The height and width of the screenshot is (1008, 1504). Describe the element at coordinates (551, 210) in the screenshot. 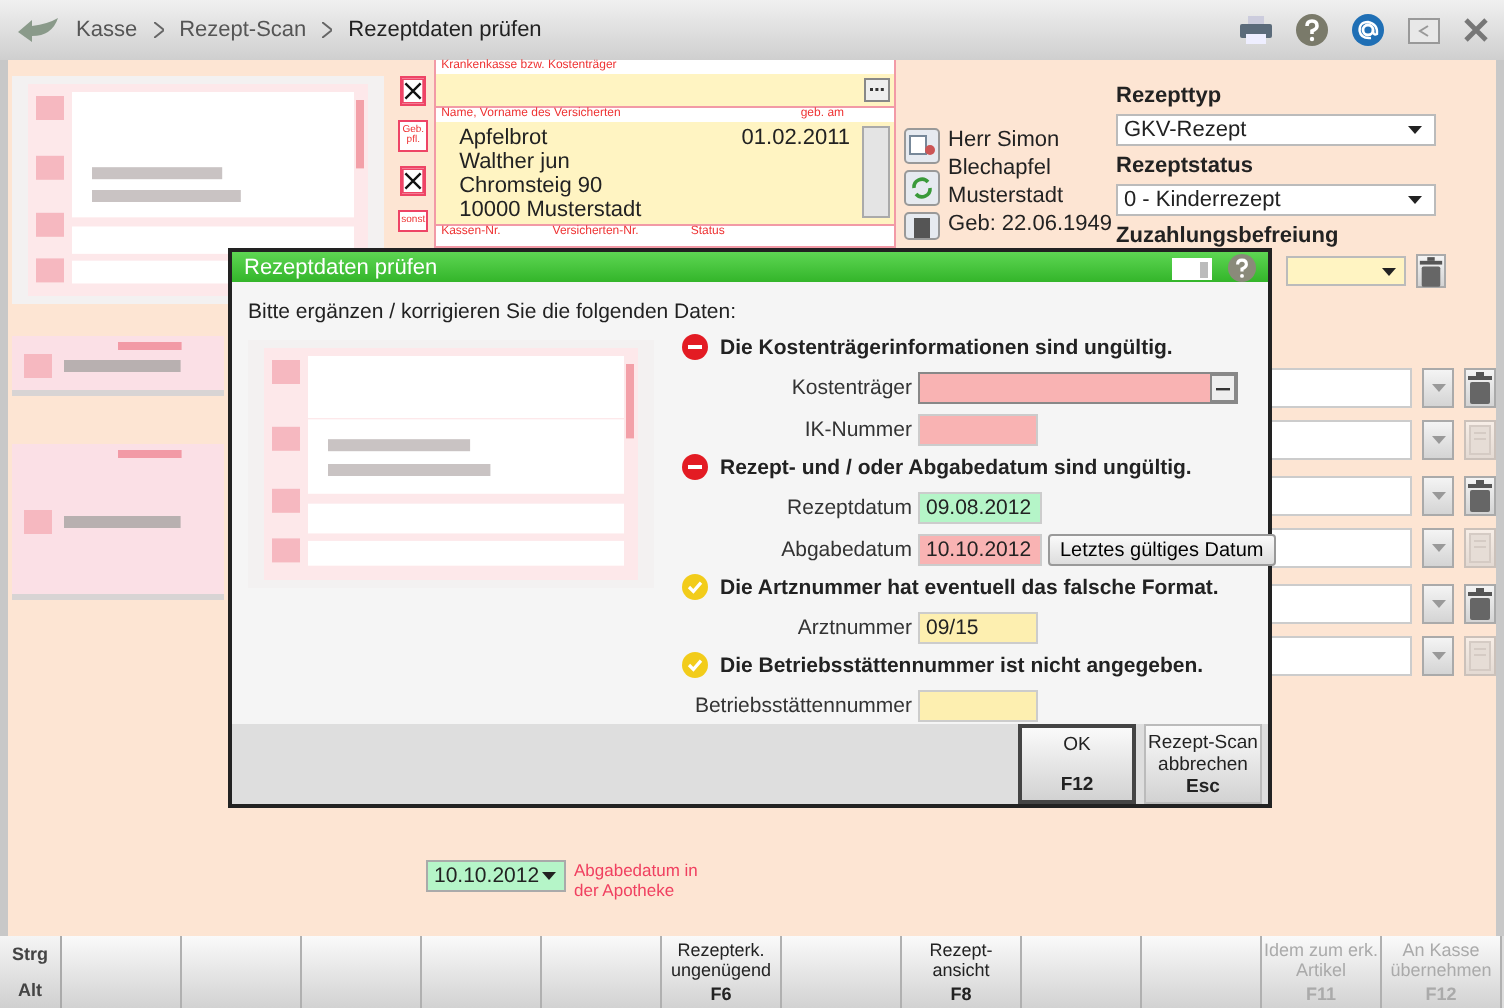

I see `address-line: 10000 Musterstadt` at that location.